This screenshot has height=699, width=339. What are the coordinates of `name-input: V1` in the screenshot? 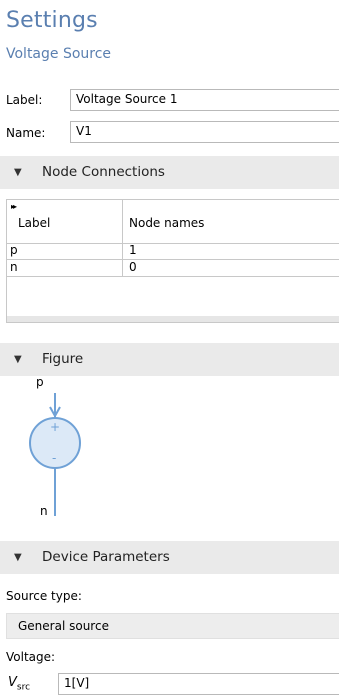 It's located at (204, 132).